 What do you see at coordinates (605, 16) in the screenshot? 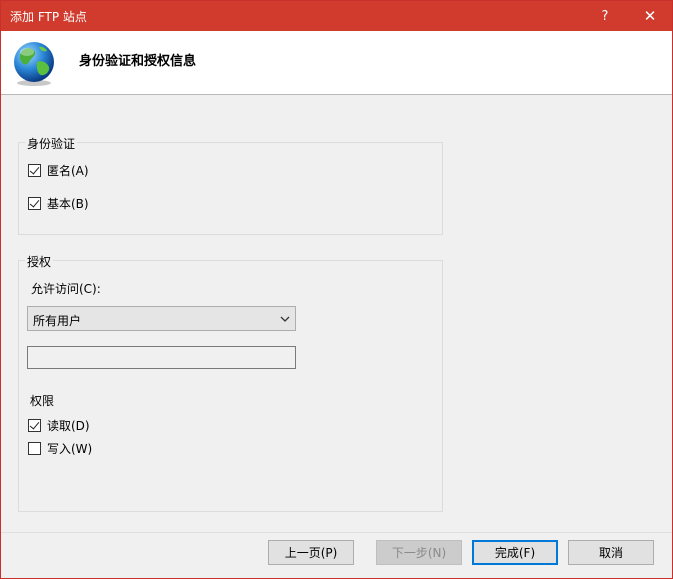
I see `help-button: ?` at bounding box center [605, 16].